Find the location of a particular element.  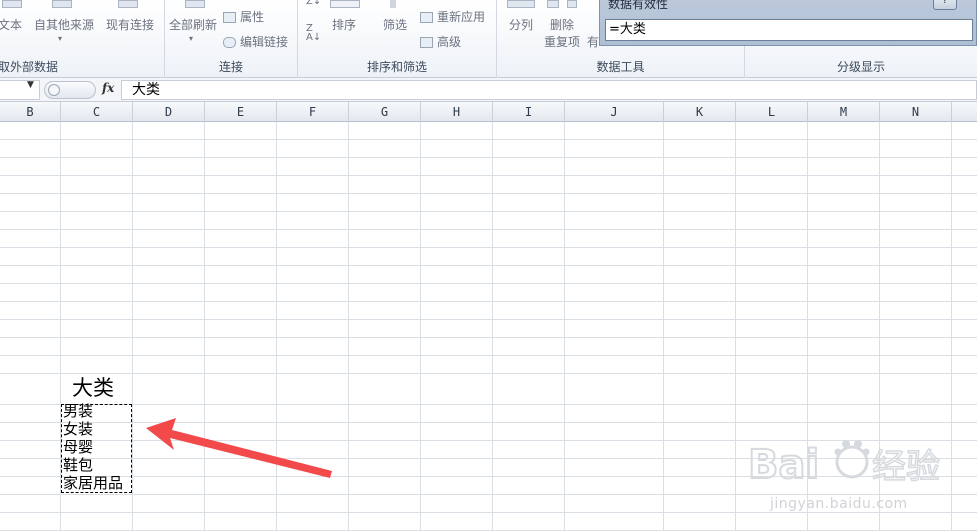

arrow-icon is located at coordinates (239, 448).